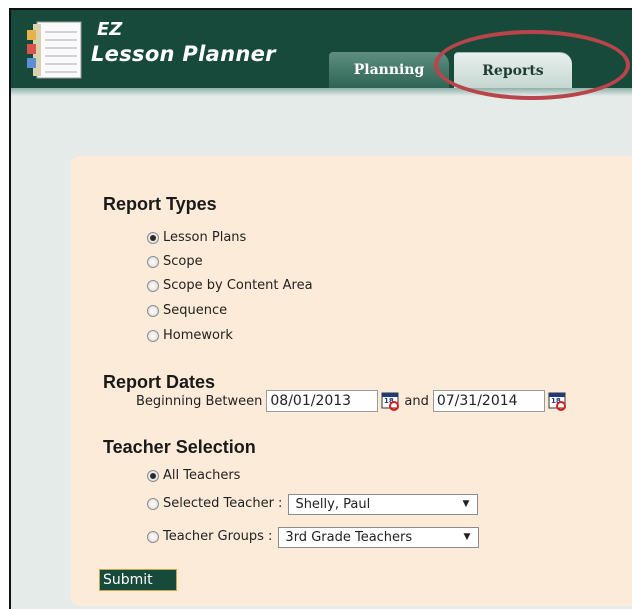 This screenshot has width=632, height=609. What do you see at coordinates (179, 447) in the screenshot?
I see `teacher-selection-title: Teacher Selection` at bounding box center [179, 447].